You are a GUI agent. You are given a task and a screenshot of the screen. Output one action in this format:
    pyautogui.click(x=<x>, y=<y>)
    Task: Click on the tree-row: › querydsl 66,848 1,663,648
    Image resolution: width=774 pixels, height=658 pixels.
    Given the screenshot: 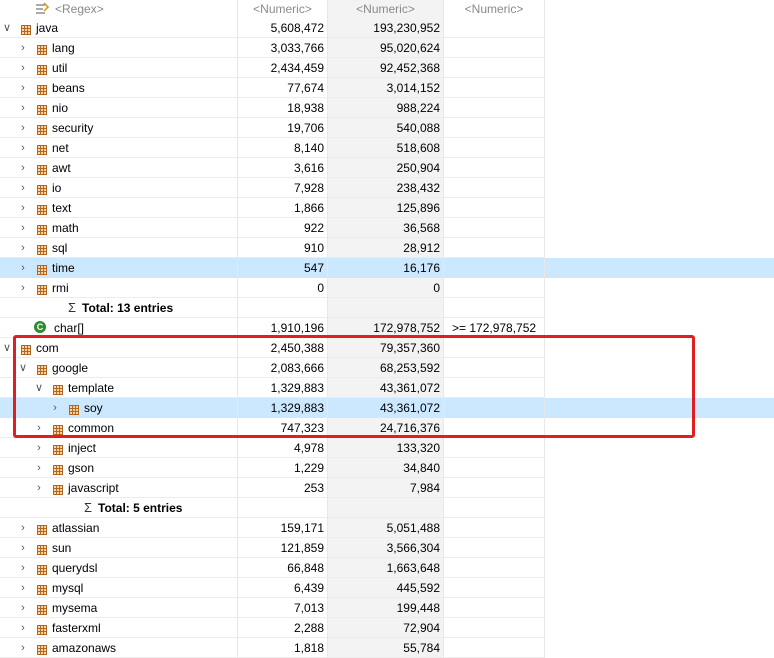 What is the action you would take?
    pyautogui.click(x=387, y=568)
    